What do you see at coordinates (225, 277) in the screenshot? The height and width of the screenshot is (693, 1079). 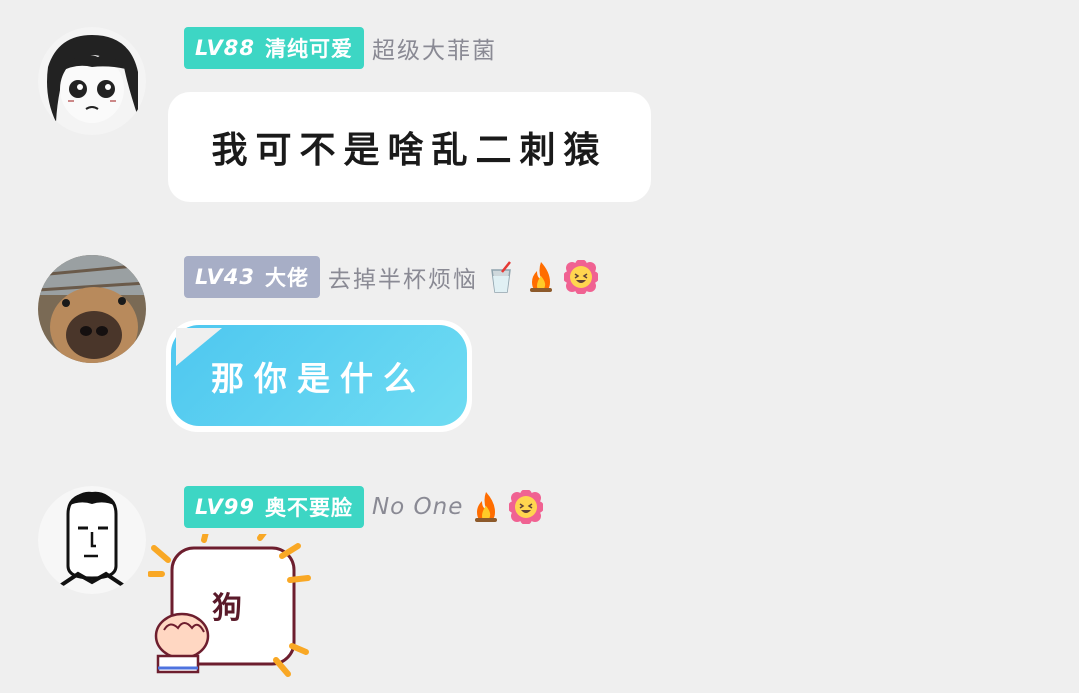 I see `level-label: LV43` at bounding box center [225, 277].